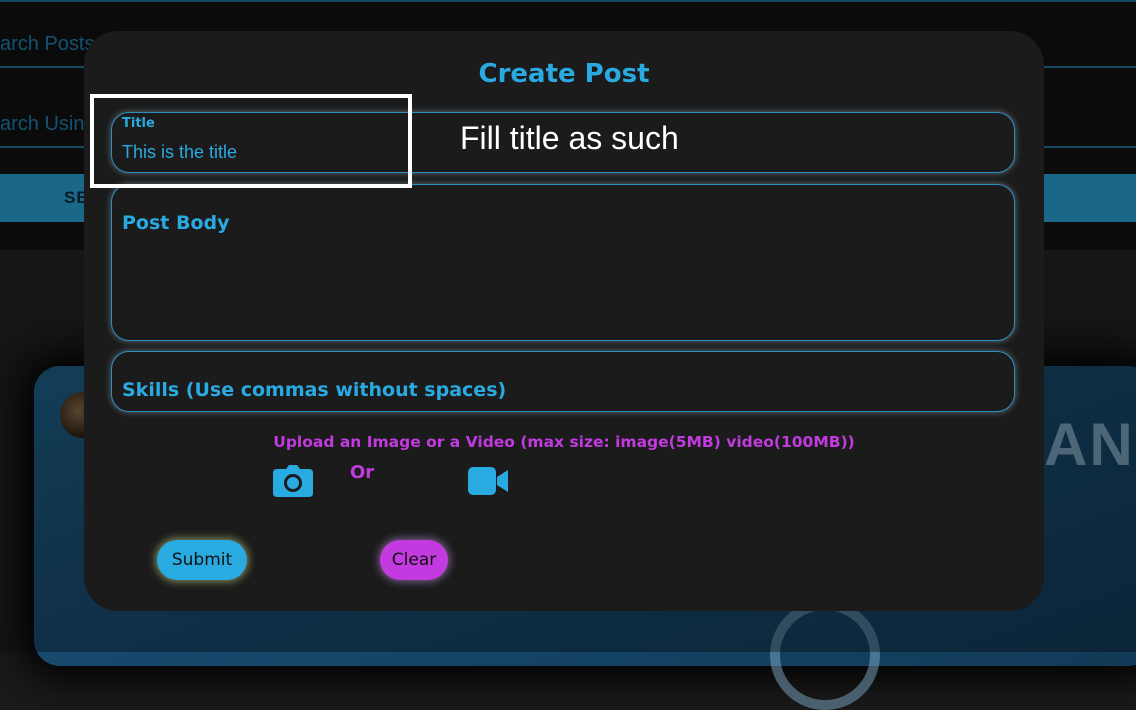  I want to click on annotation-text: Fill title as such, so click(569, 138).